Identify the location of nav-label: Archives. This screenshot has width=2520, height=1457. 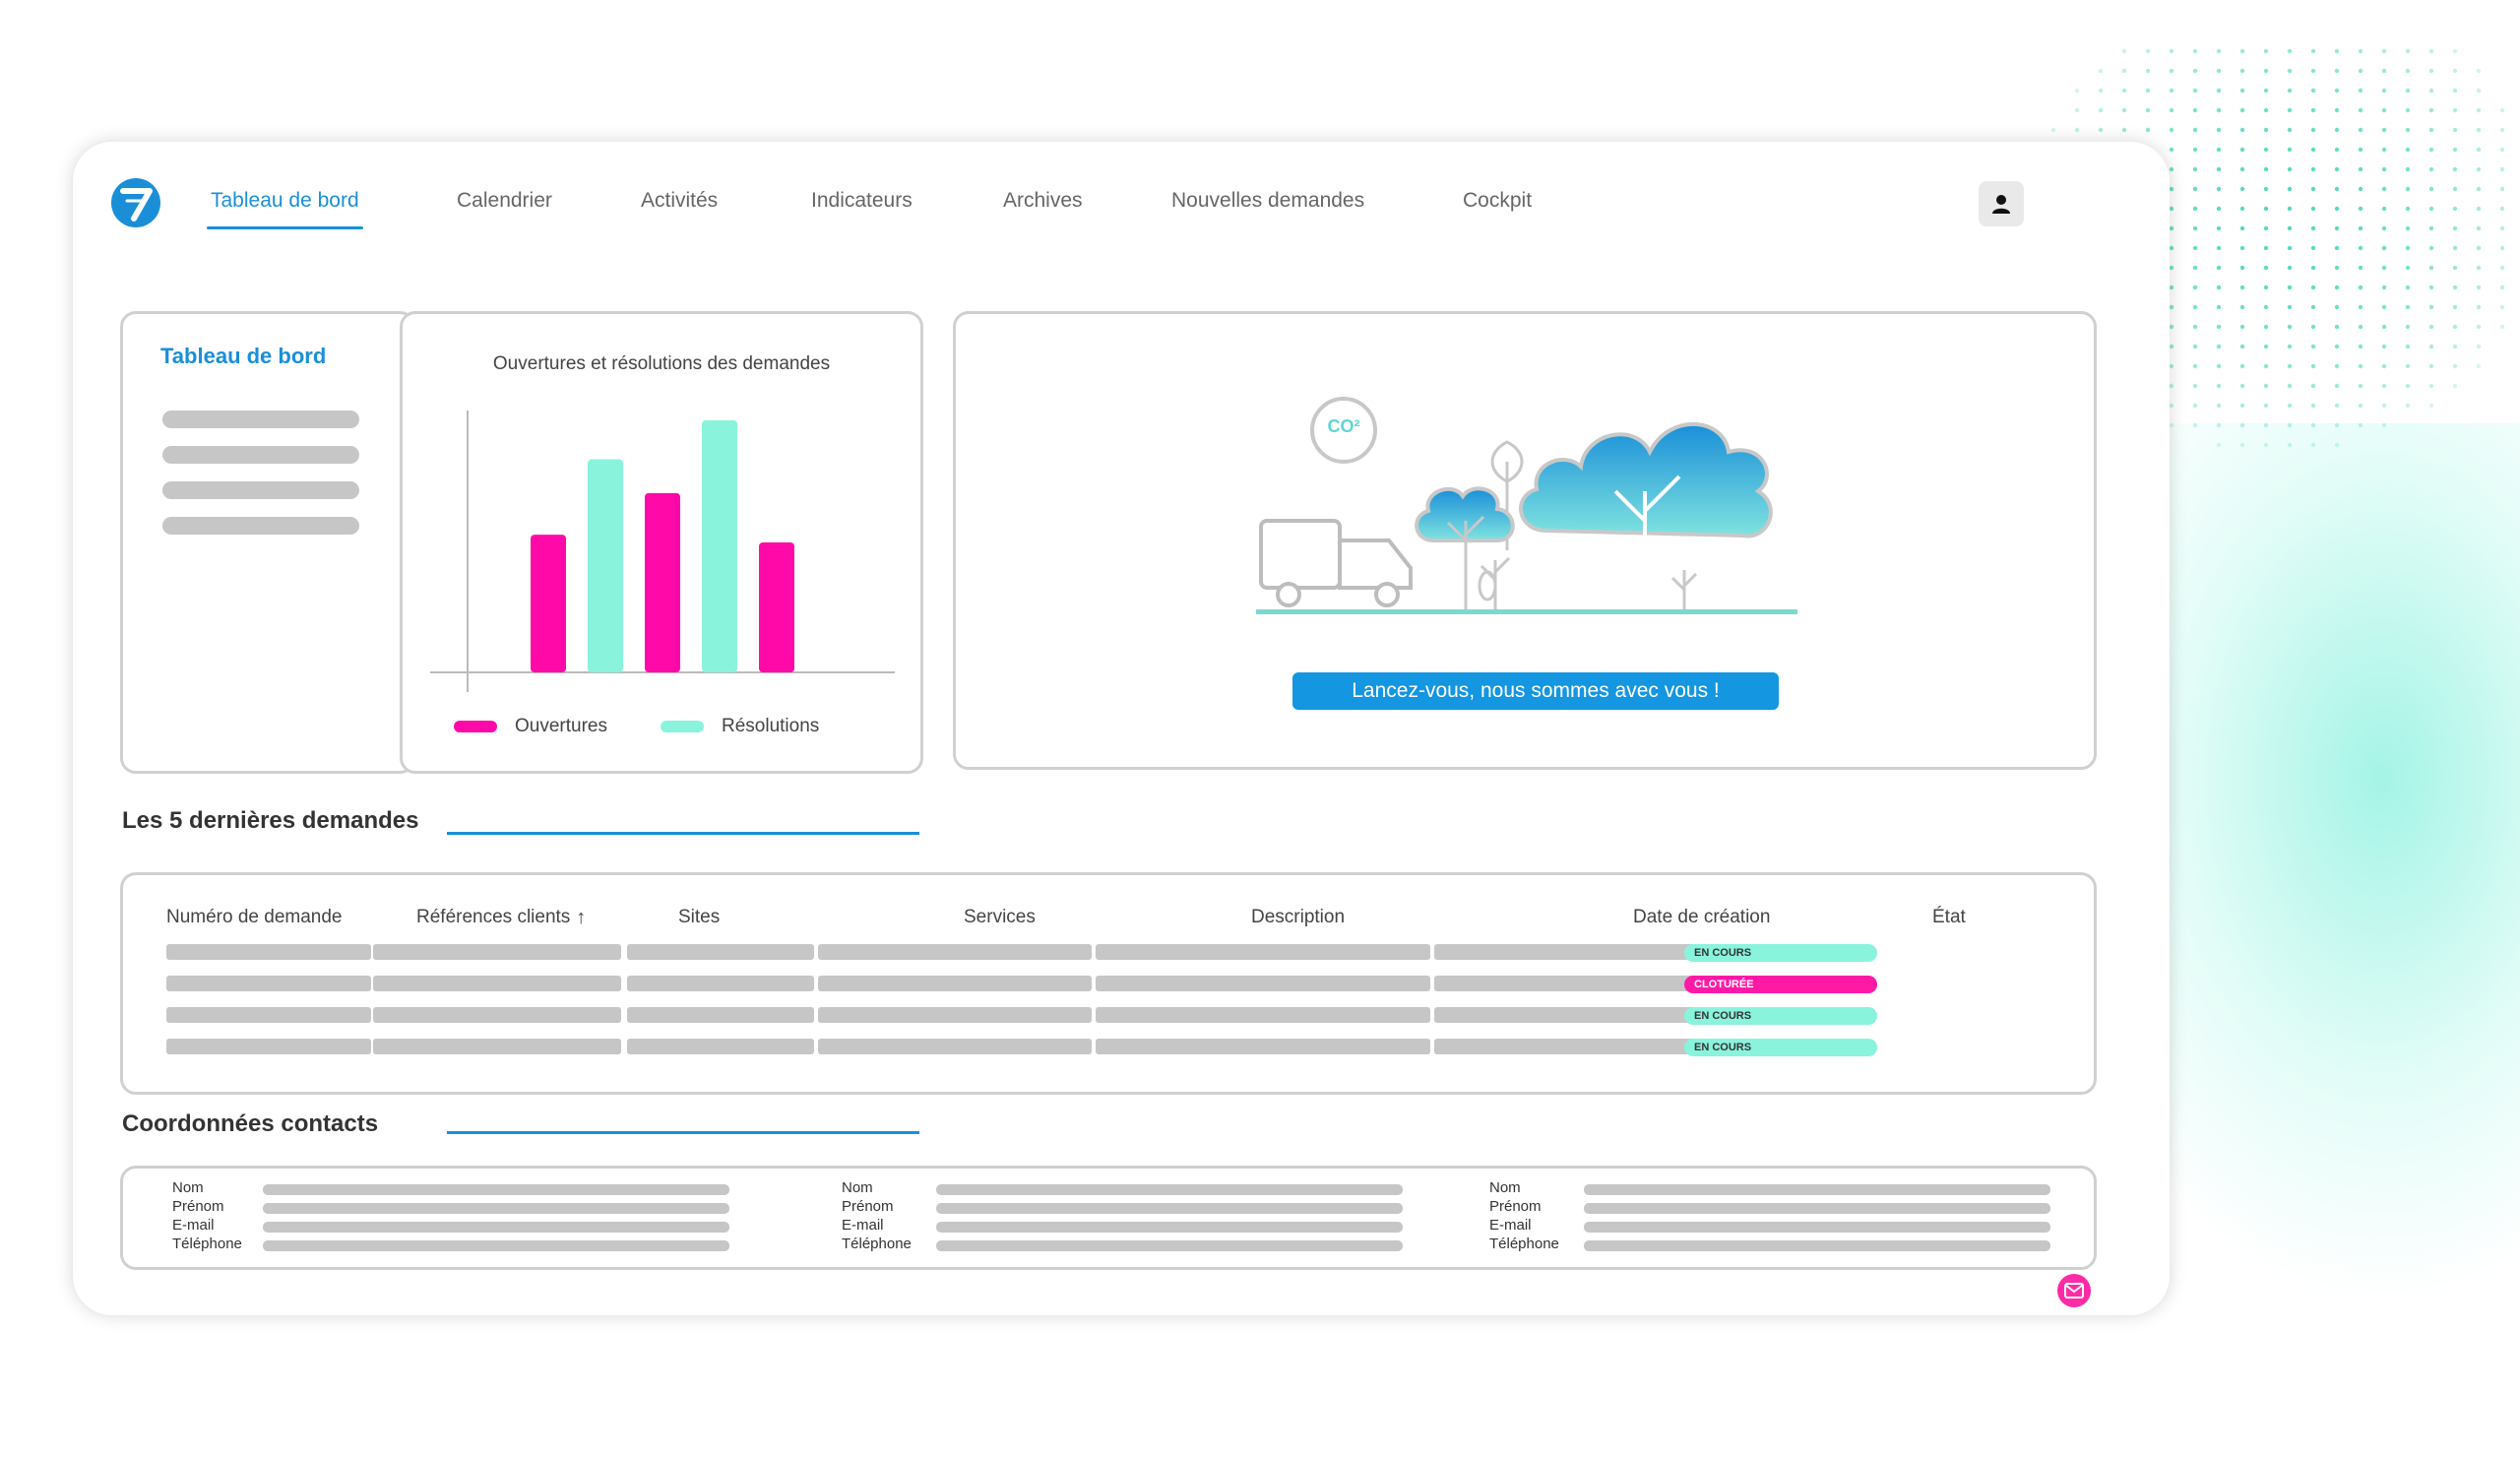
(1043, 200).